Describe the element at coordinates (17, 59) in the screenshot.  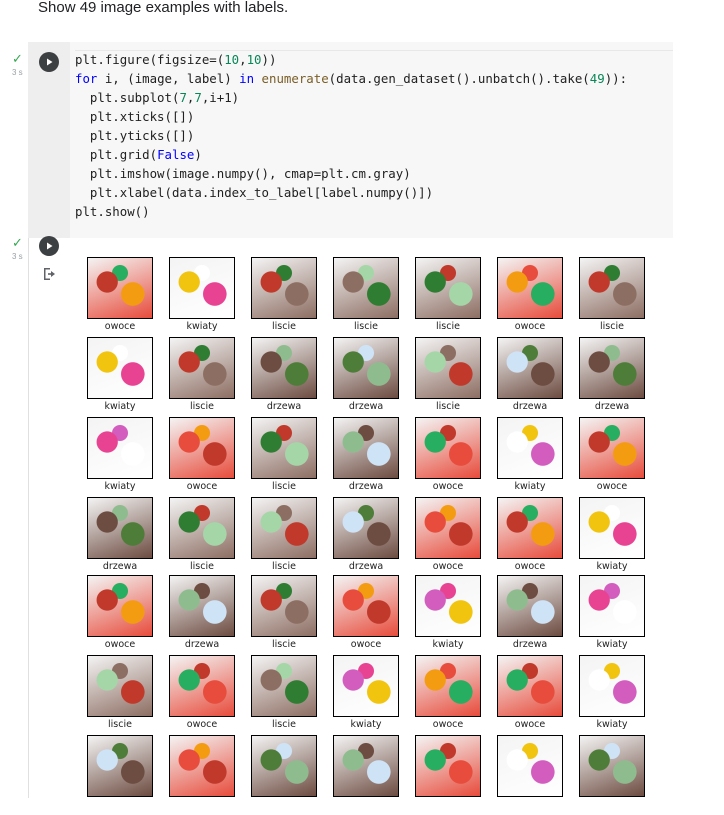
I see `cell-success-icon: ✓` at that location.